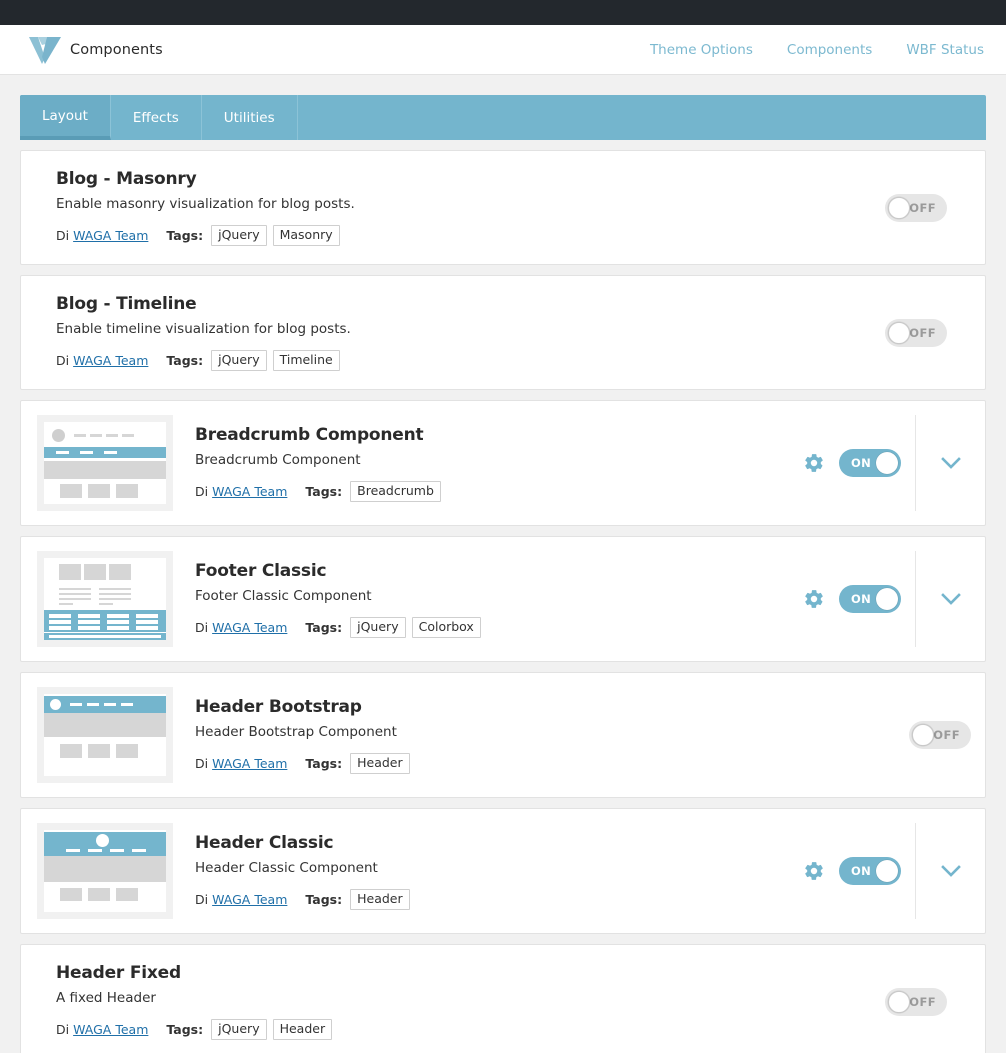 This screenshot has height=1053, width=1006. I want to click on component-description: Footer Classic Component, so click(283, 596).